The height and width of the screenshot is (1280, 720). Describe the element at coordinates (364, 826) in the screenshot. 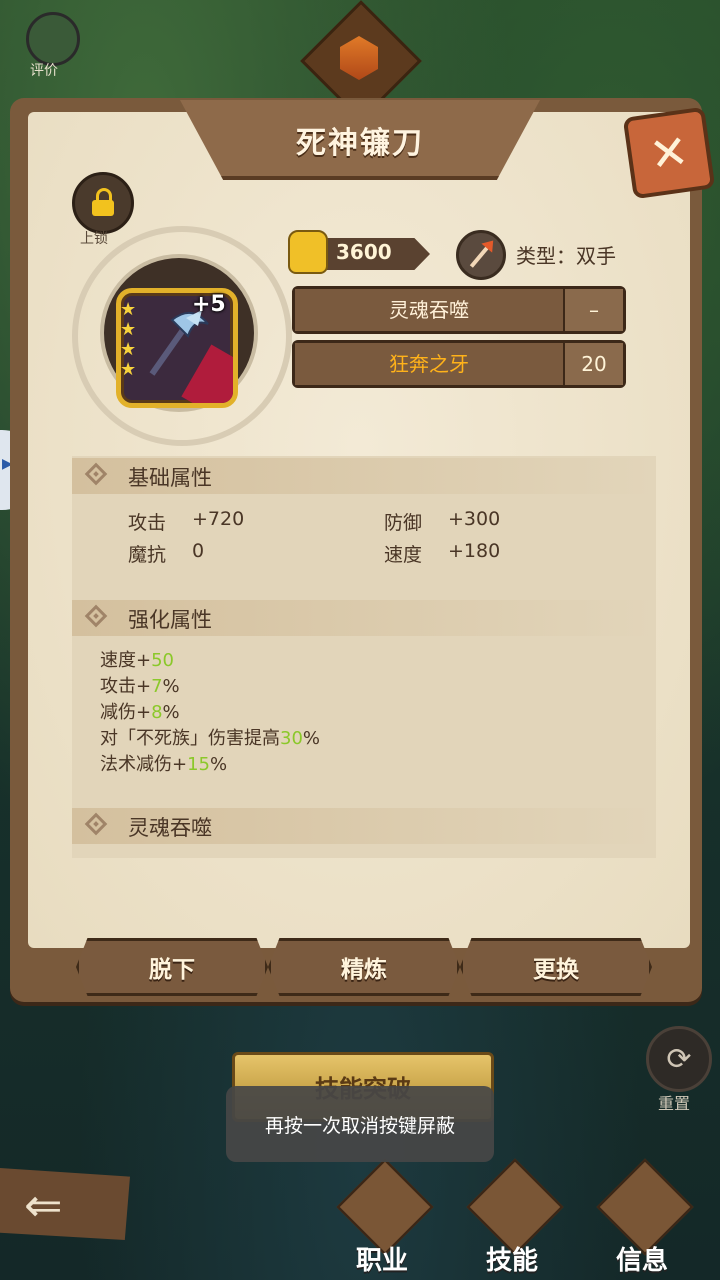

I see `section-soul-header: 灵魂吞噬` at that location.